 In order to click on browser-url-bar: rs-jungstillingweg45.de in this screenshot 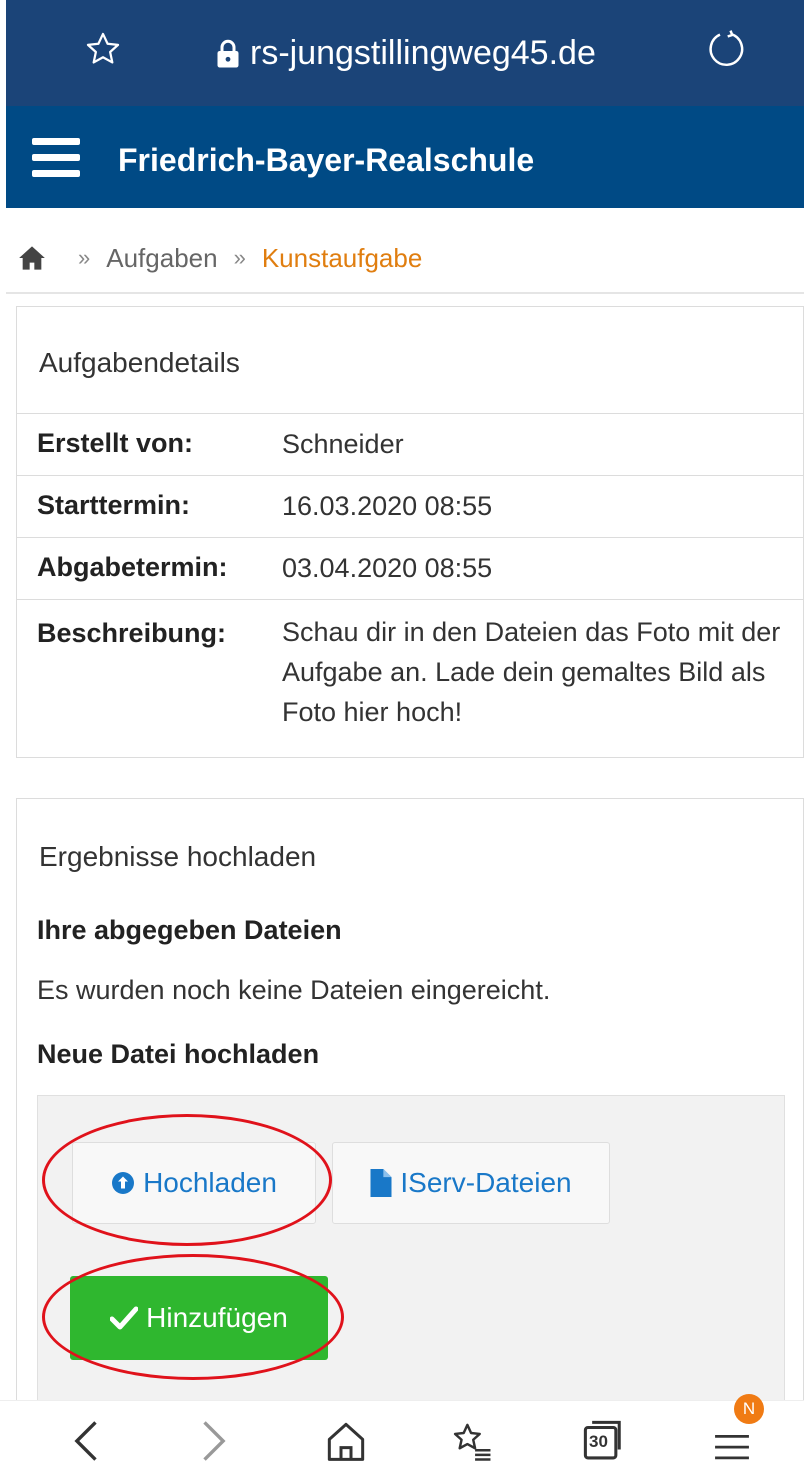, I will do `click(405, 53)`.